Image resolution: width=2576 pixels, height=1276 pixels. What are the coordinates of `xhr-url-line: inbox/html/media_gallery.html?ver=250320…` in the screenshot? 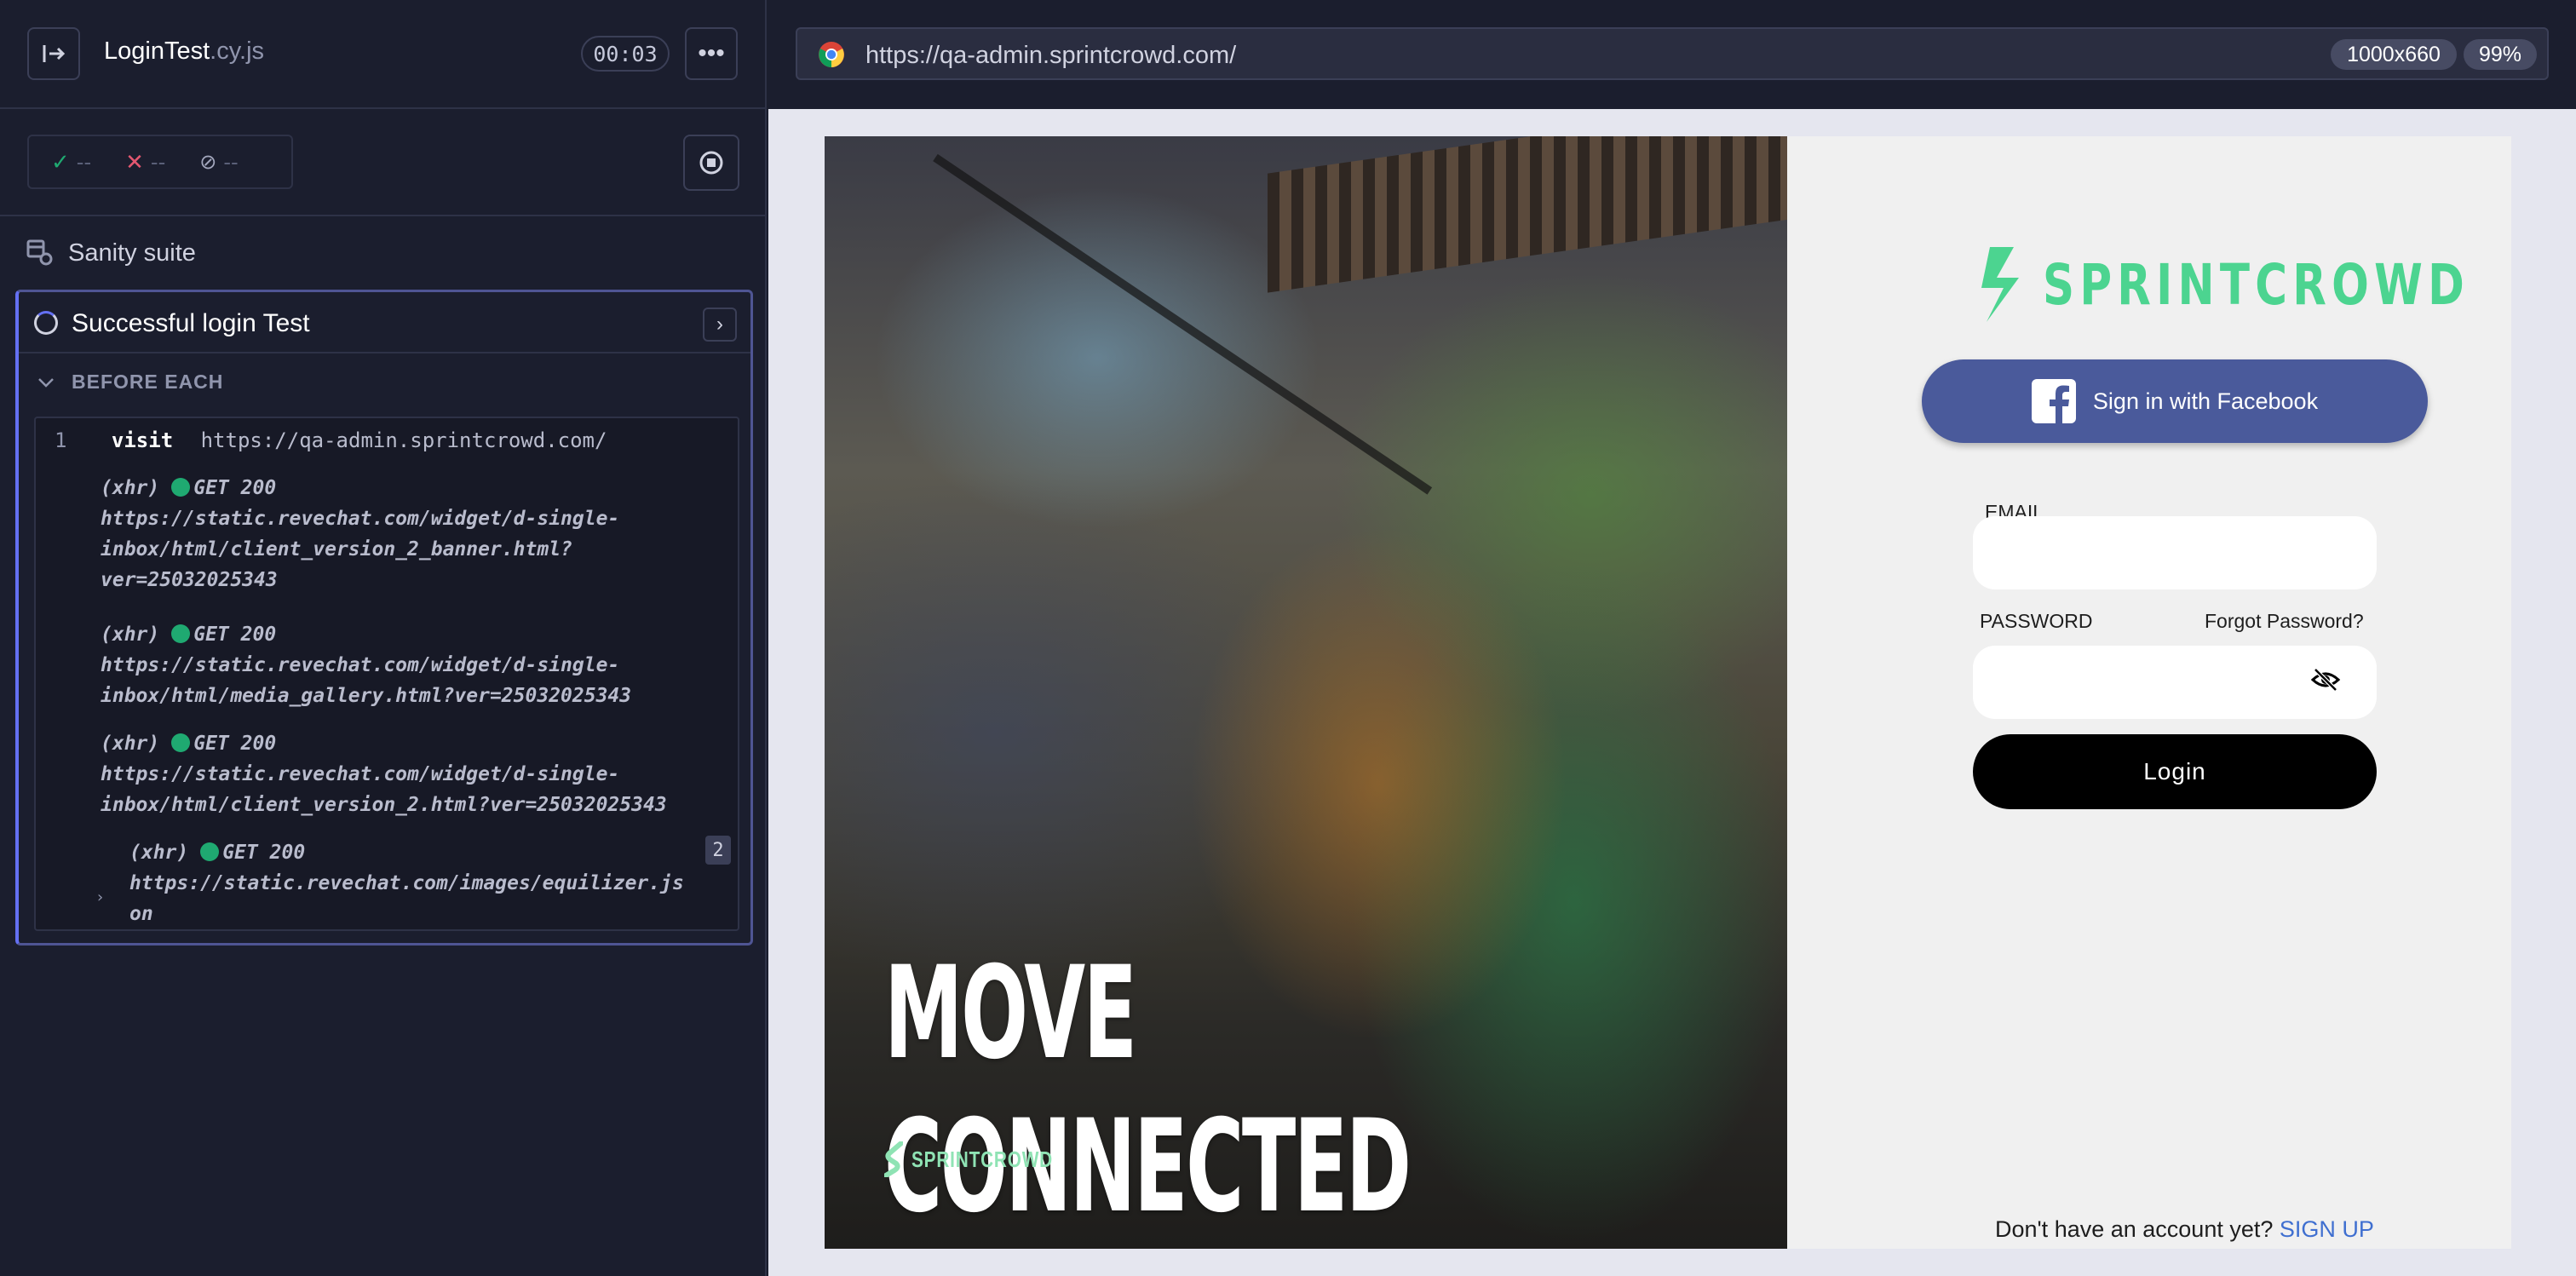 It's located at (366, 696).